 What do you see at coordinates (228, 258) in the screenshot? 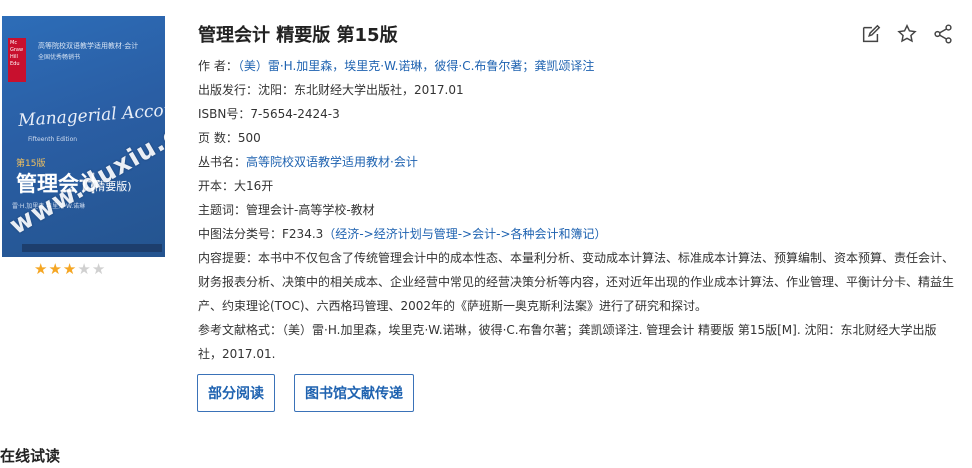
I see `description-label: 内容提要：` at bounding box center [228, 258].